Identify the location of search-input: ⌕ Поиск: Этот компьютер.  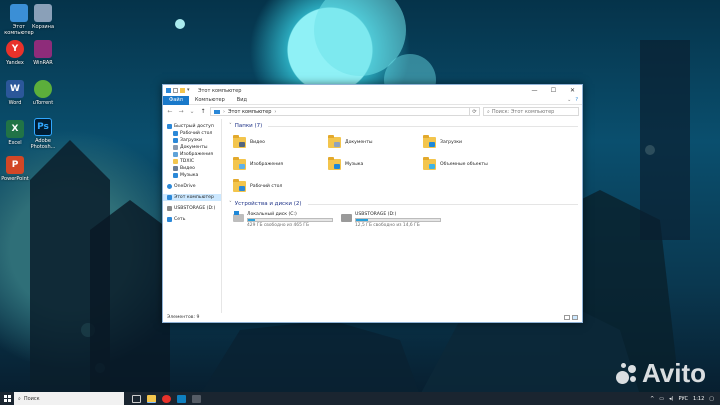
(531, 111).